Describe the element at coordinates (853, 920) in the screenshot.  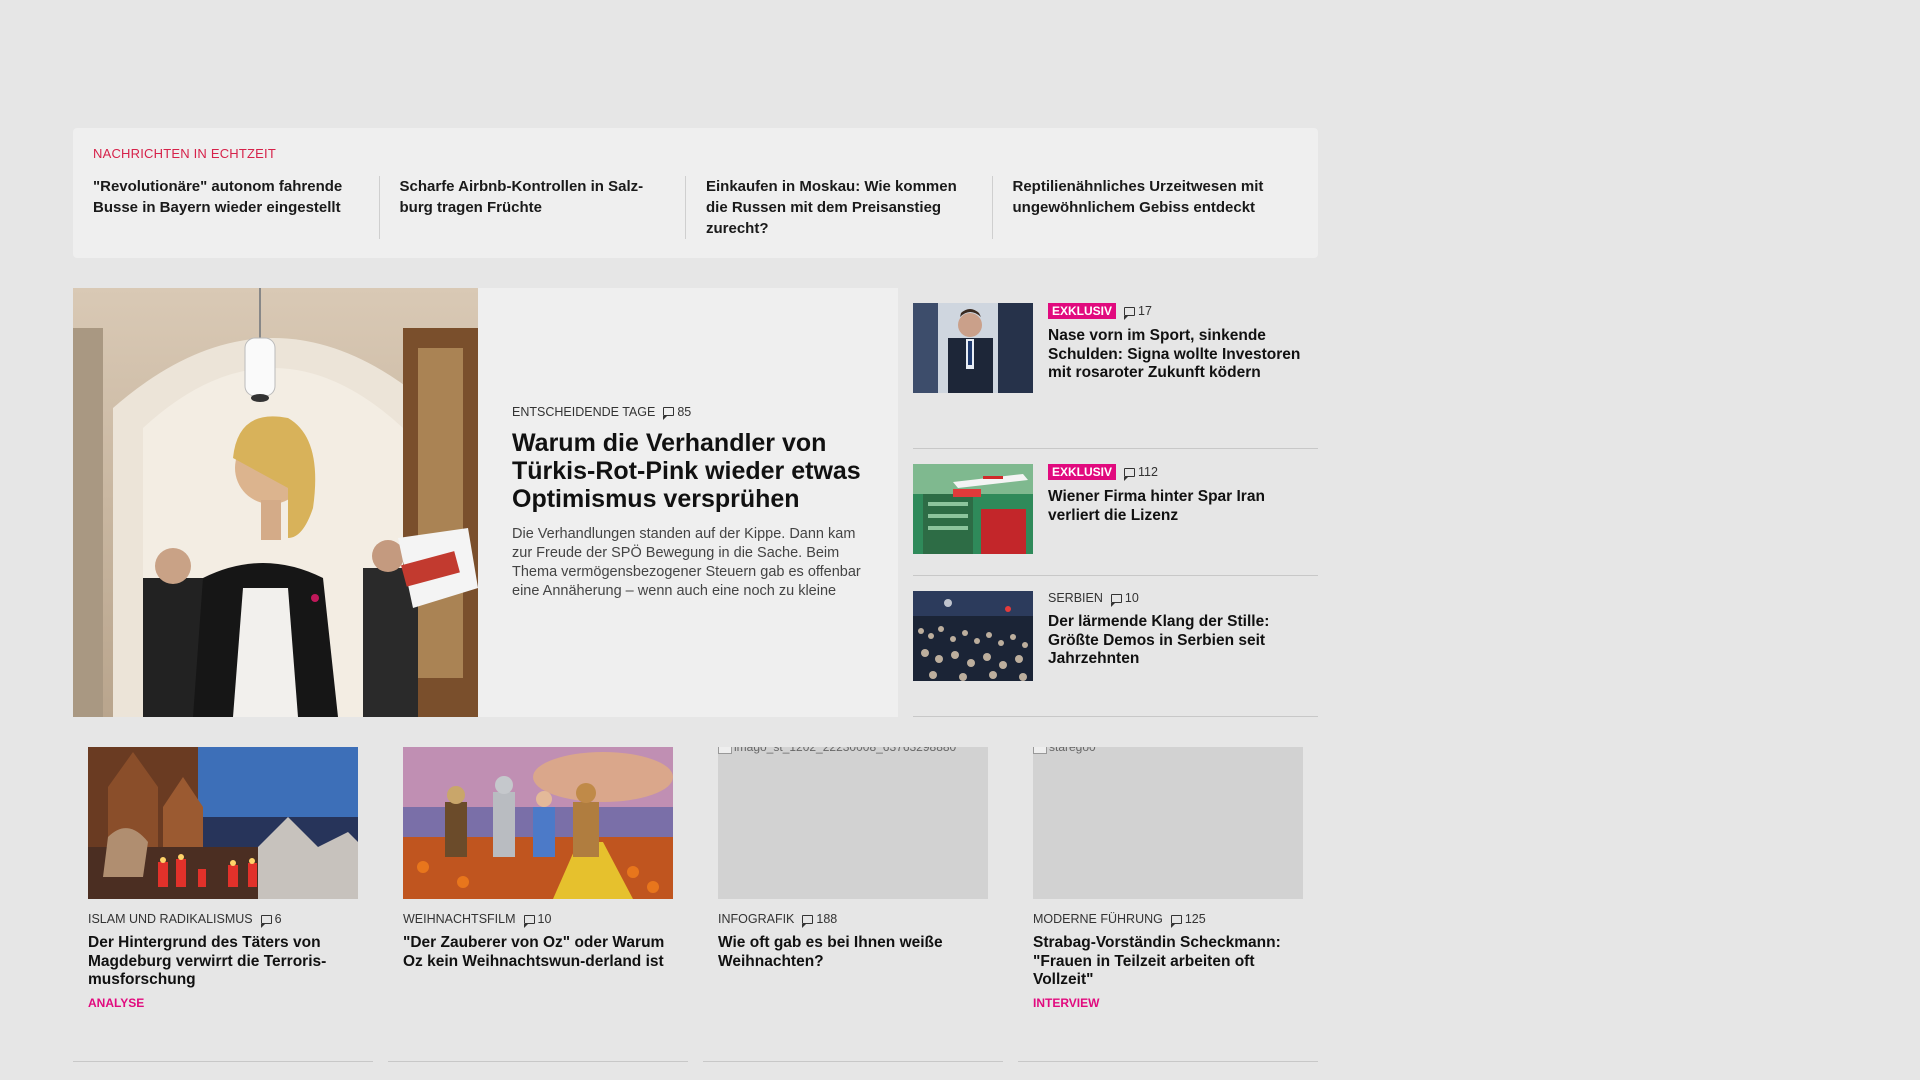
I see `article-meta: INFOGRAFIK 188` at that location.